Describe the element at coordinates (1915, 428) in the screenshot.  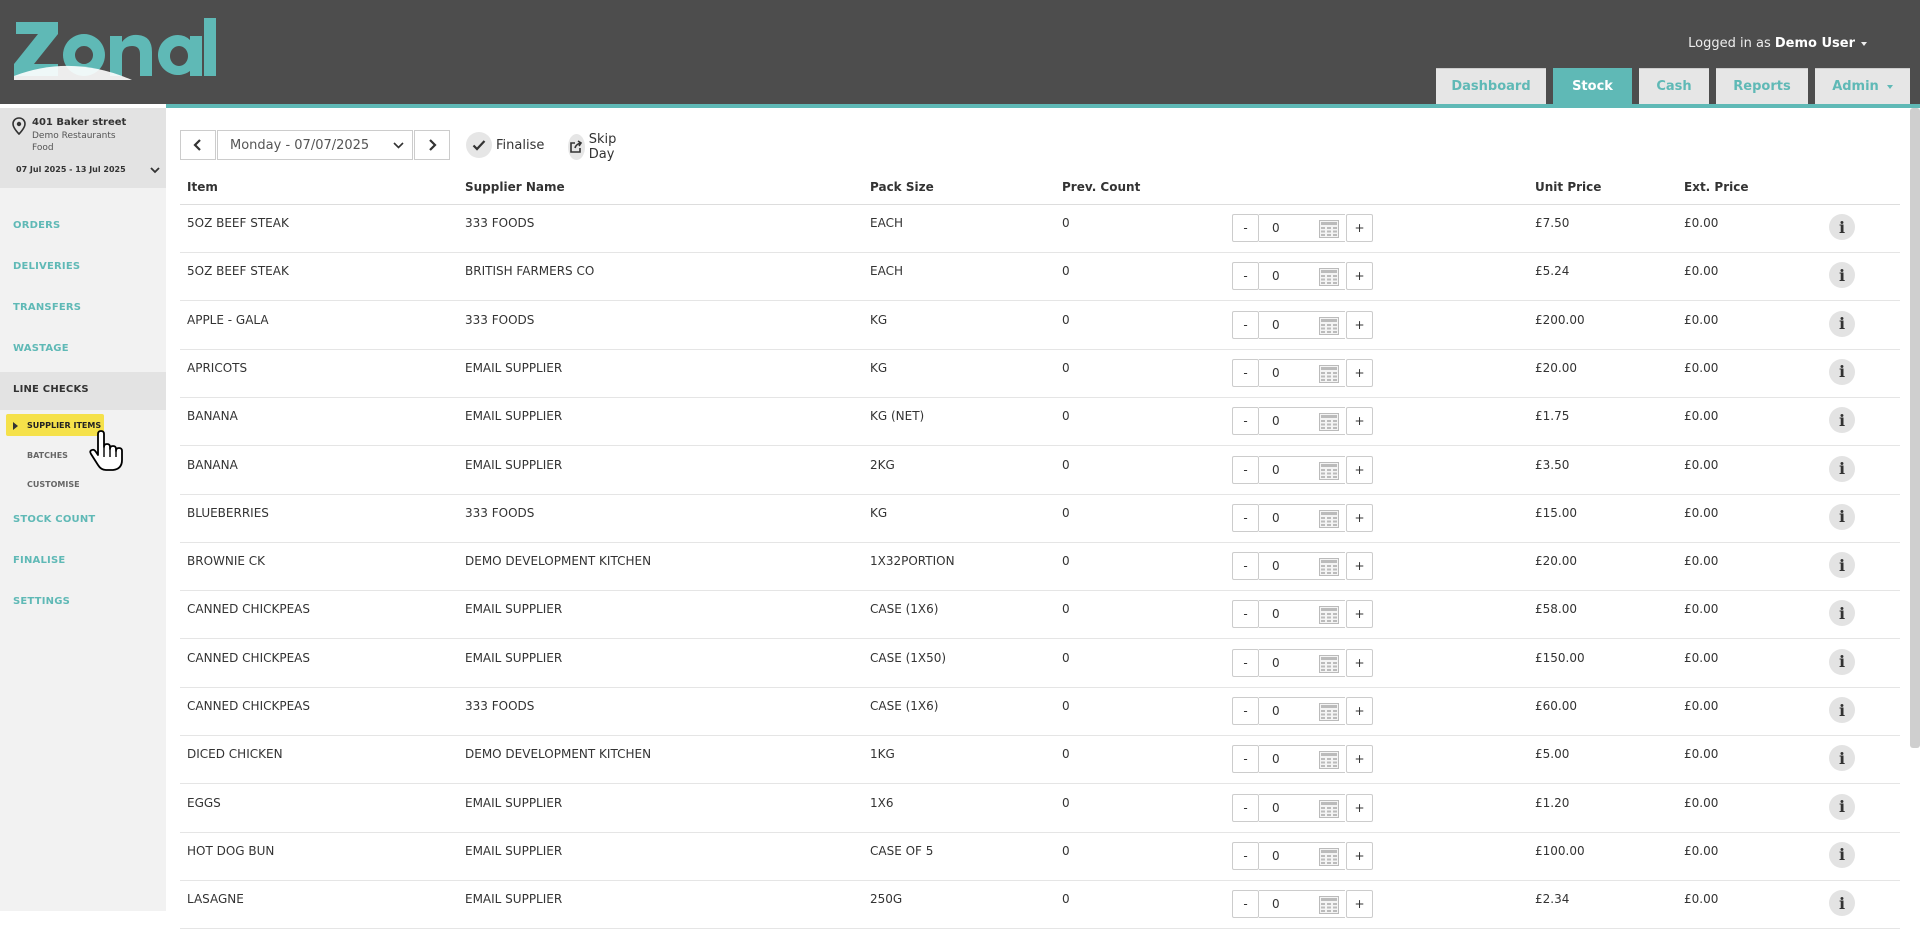
I see `vertical-scrollbar` at that location.